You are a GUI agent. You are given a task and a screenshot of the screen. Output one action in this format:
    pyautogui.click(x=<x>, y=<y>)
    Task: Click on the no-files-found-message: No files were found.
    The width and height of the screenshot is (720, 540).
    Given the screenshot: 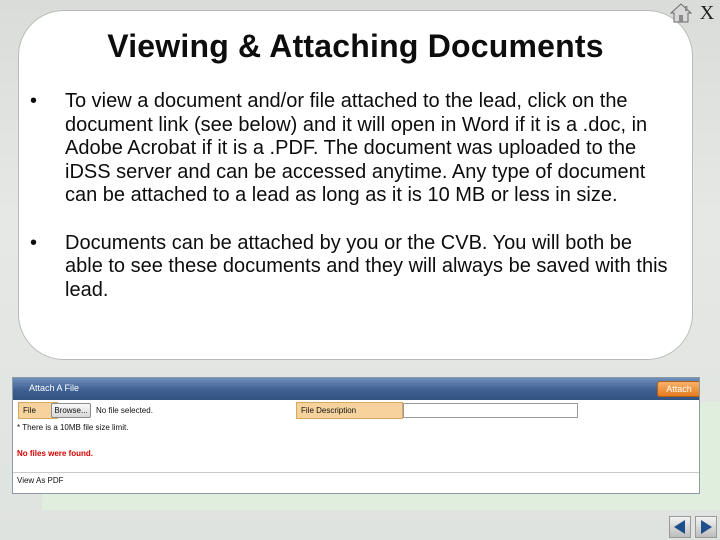 What is the action you would take?
    pyautogui.click(x=55, y=453)
    